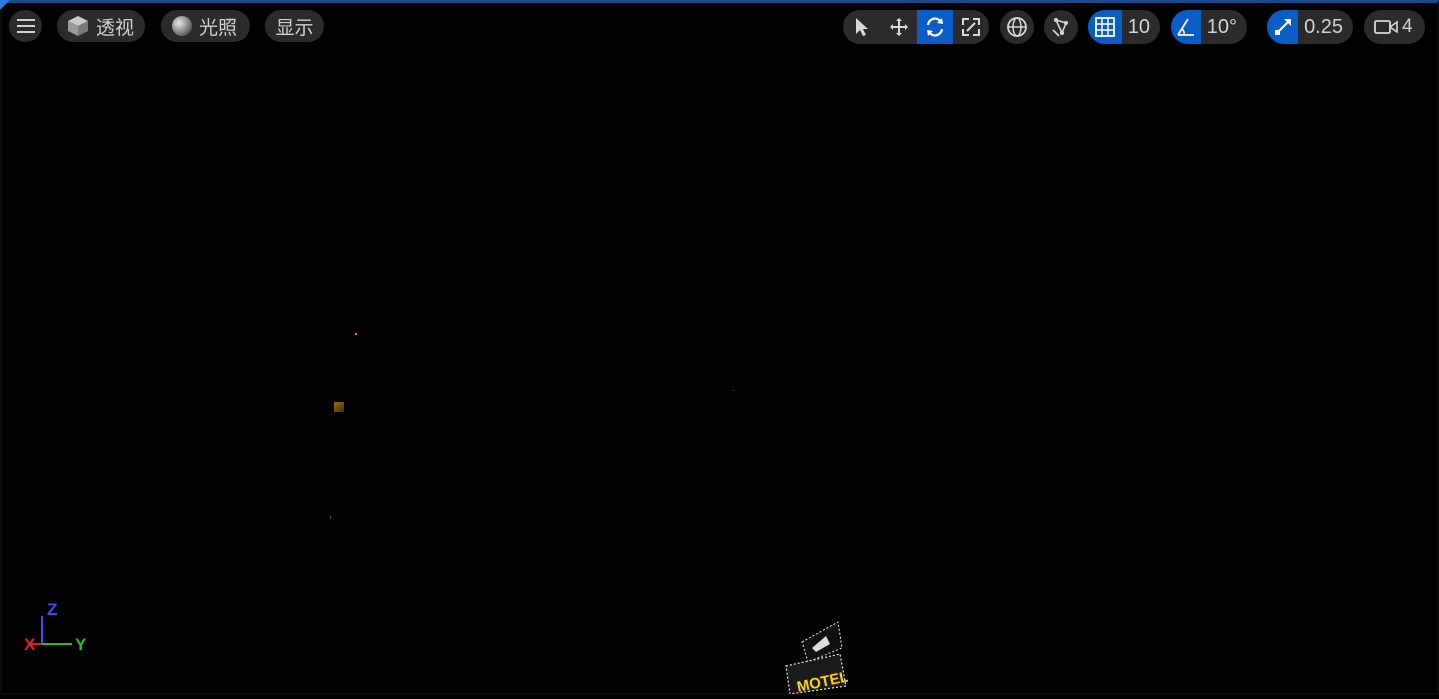  I want to click on hamburger-icon, so click(25, 26).